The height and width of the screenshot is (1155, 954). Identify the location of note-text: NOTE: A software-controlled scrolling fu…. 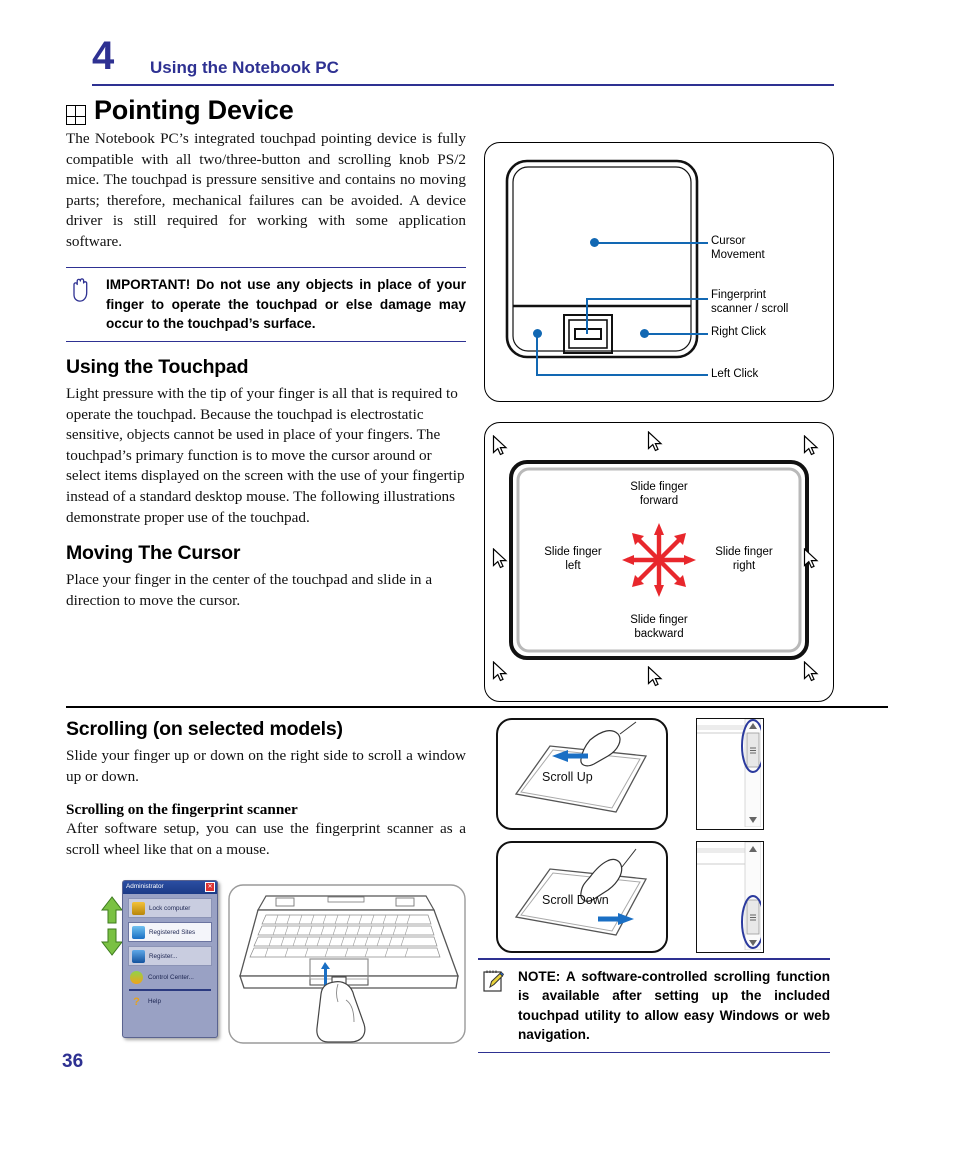
(674, 1005).